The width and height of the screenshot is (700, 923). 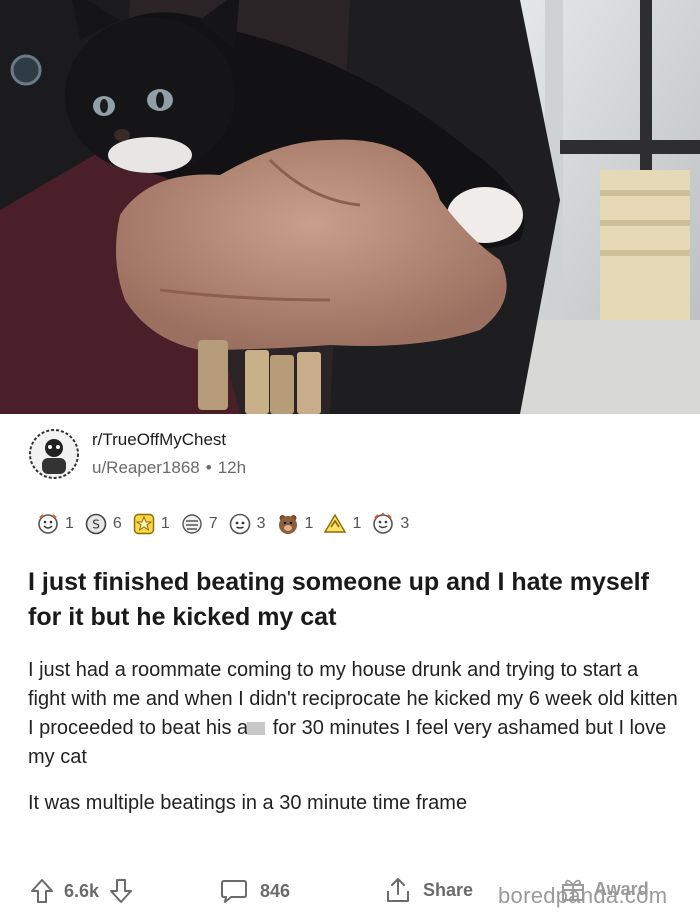 I want to click on upvote-icon, so click(x=42, y=891).